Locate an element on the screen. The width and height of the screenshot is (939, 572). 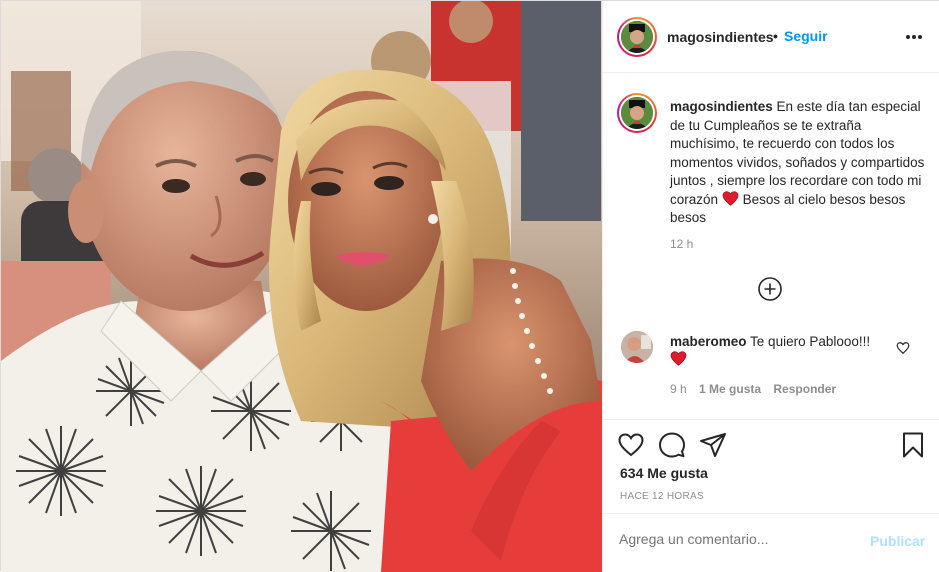
commenter-avatar is located at coordinates (637, 347).